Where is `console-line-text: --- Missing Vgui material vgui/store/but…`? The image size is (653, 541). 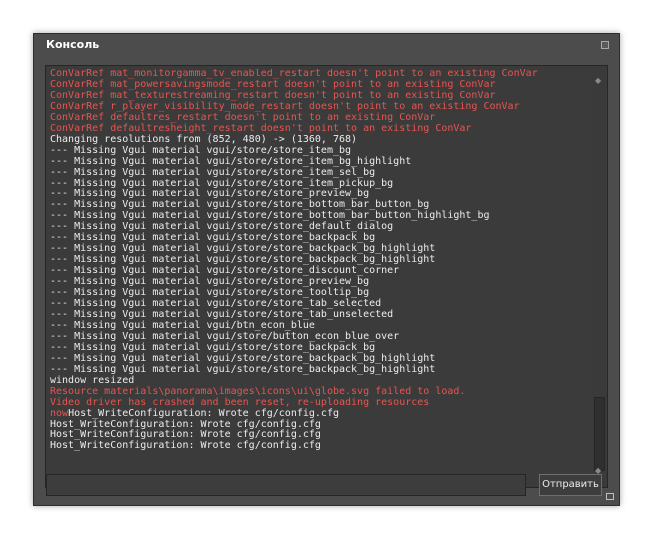 console-line-text: --- Missing Vgui material vgui/store/but… is located at coordinates (225, 336).